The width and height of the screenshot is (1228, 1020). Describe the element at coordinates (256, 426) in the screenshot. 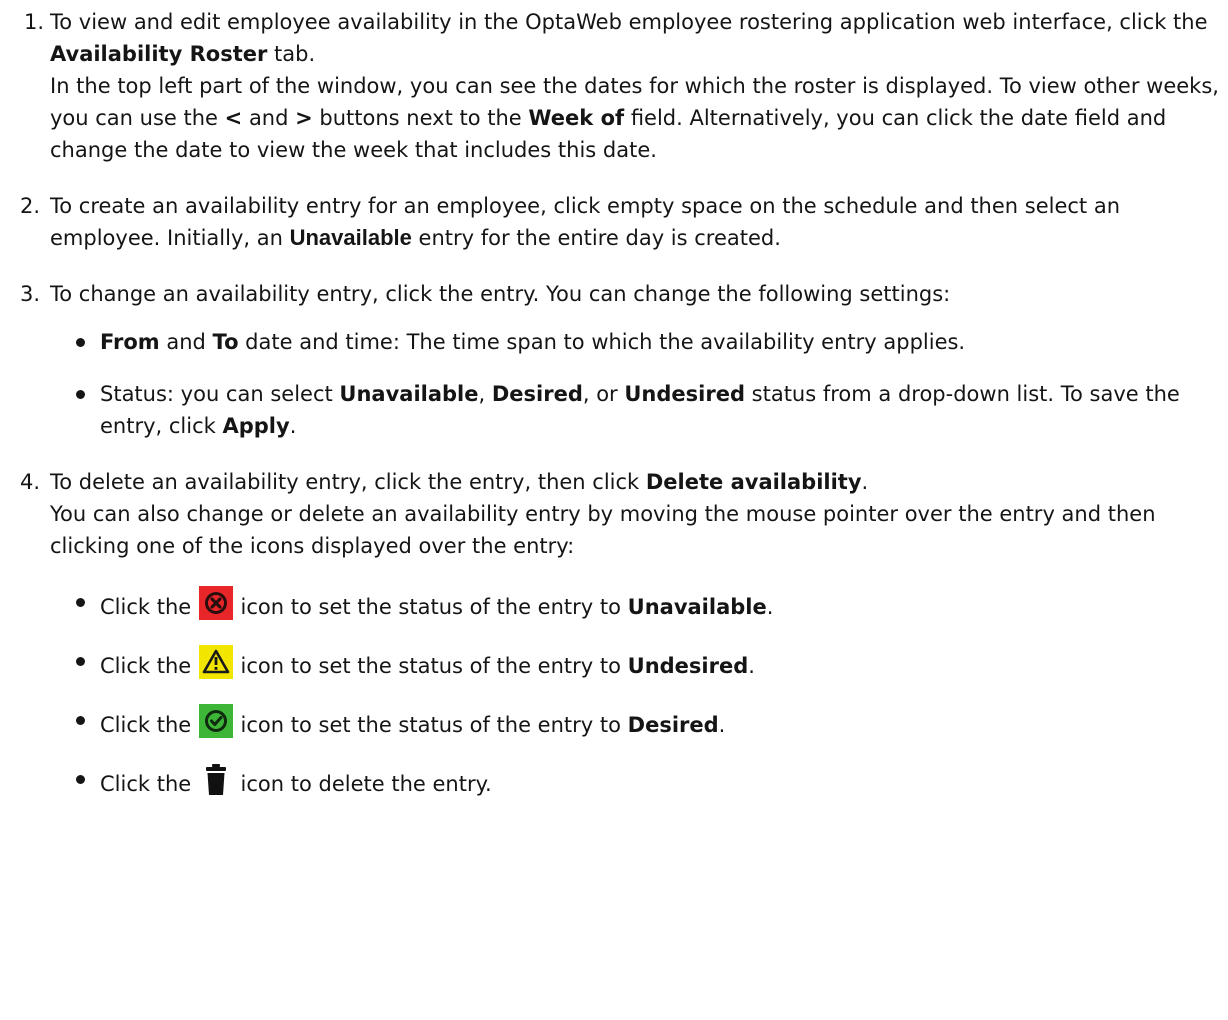

I see `apply-term: Apply` at that location.